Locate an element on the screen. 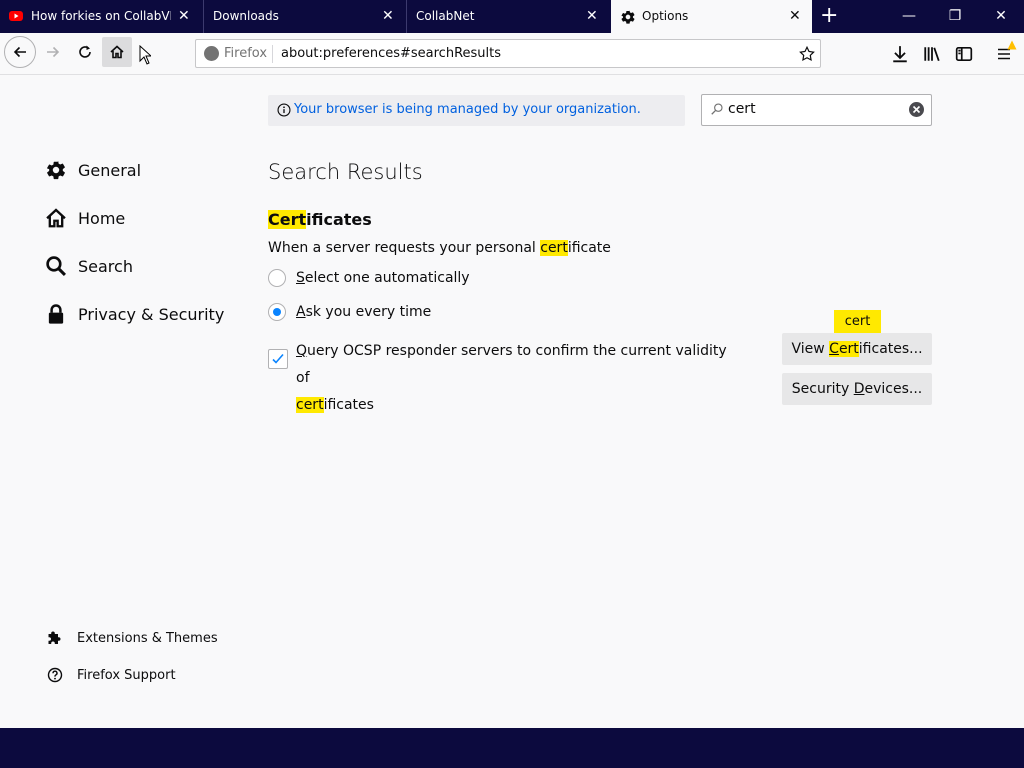 The height and width of the screenshot is (768, 1024). identity-label: Firefox is located at coordinates (246, 53).